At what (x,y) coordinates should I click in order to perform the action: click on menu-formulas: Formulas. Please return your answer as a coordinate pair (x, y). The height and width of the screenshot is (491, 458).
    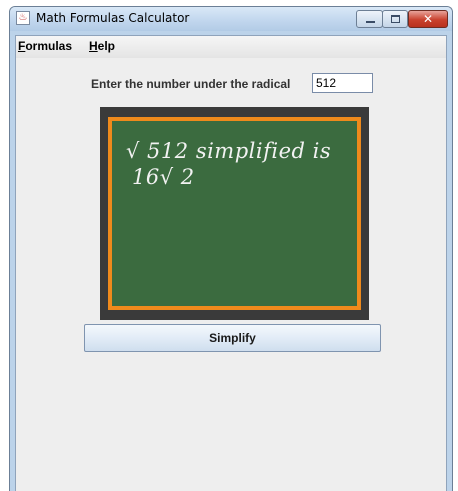
    Looking at the image, I should click on (45, 46).